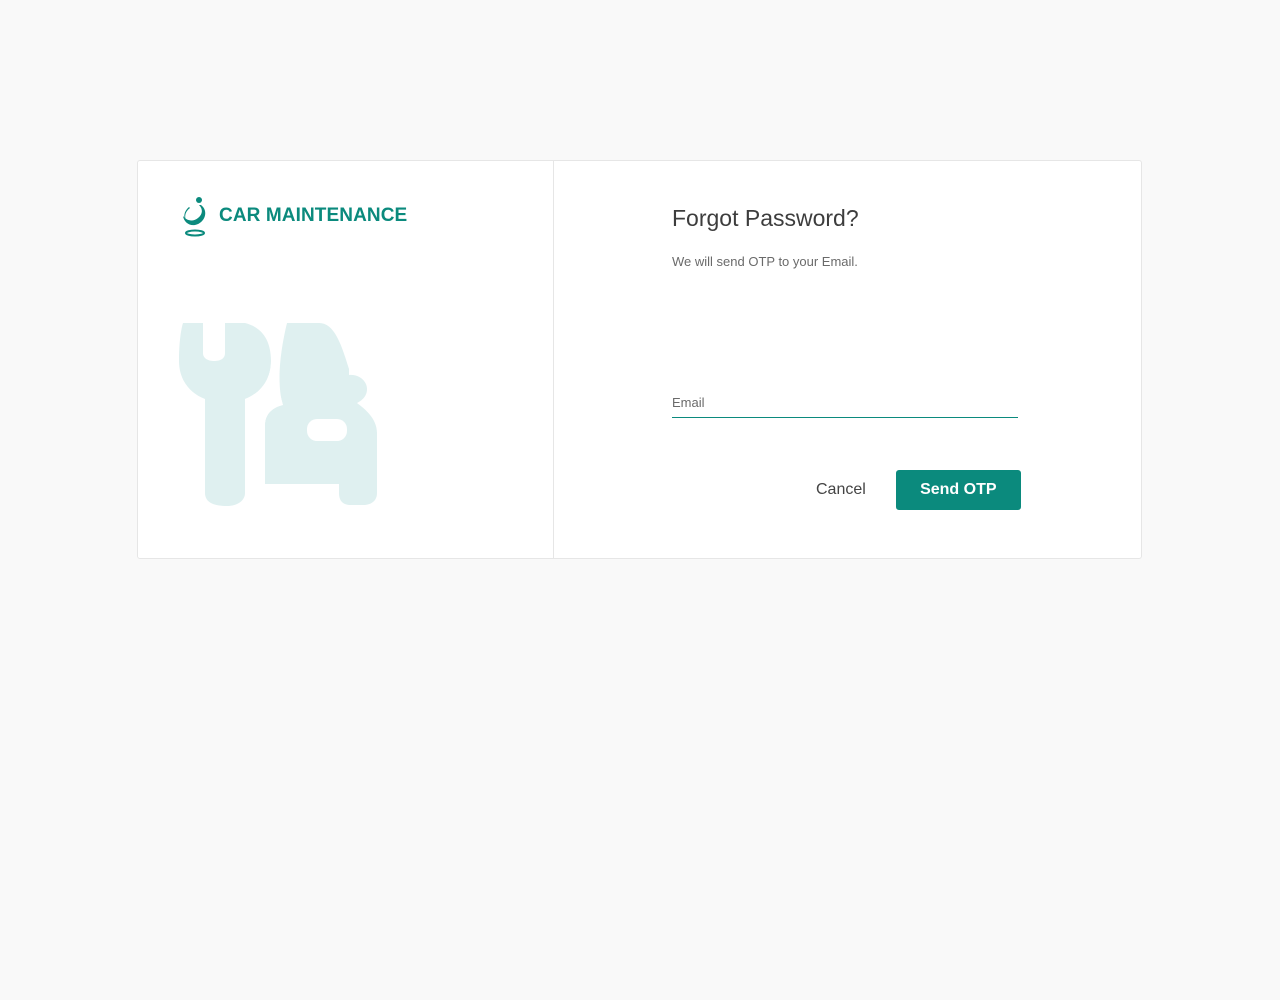 The width and height of the screenshot is (1280, 1000). I want to click on page-subtitle: We will send OTP to your Email., so click(765, 261).